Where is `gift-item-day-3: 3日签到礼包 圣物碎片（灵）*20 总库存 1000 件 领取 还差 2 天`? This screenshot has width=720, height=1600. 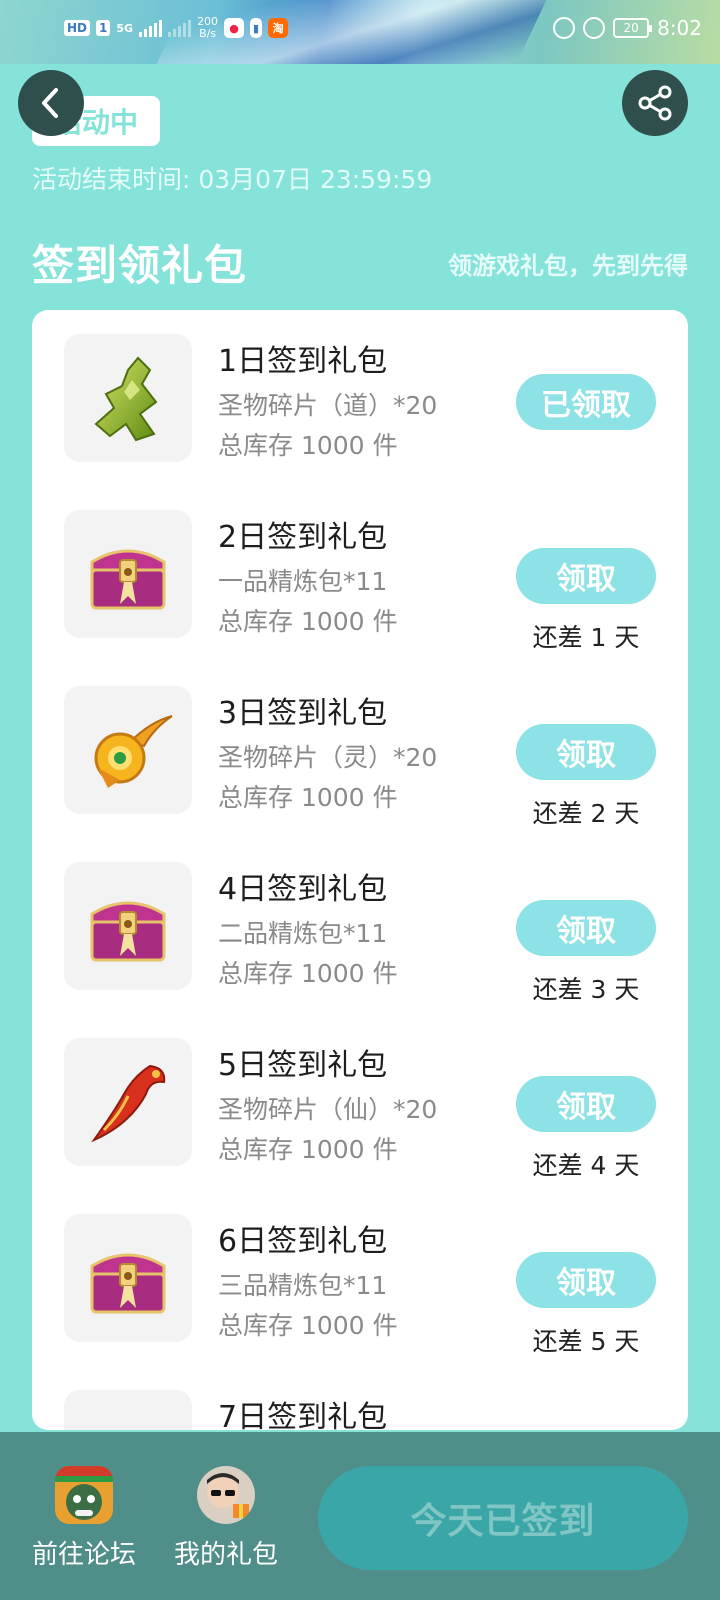
gift-item-day-3: 3日签到礼包 圣物碎片（灵）*20 总库存 1000 件 领取 还差 2 天 is located at coordinates (360, 745).